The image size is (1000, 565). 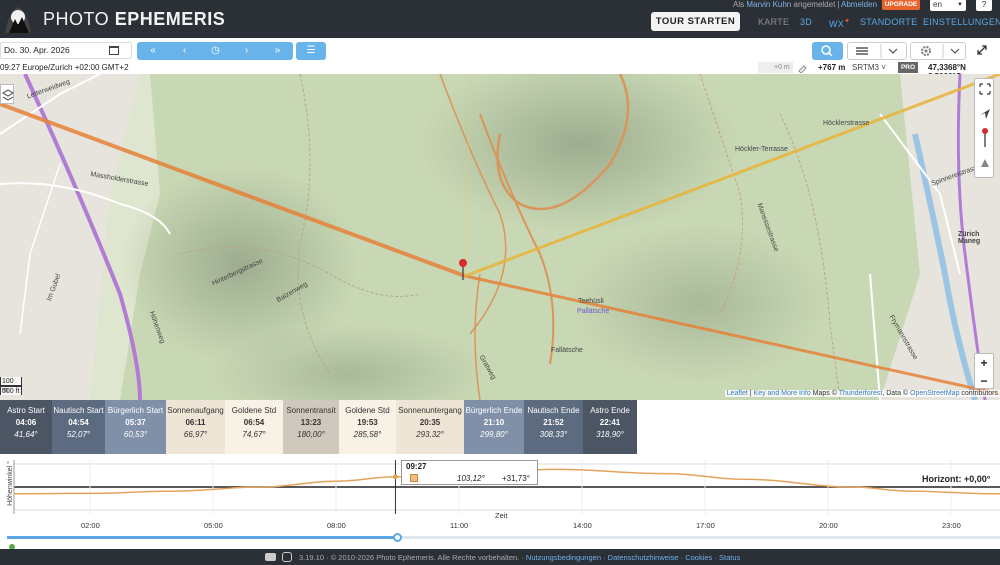 I want to click on phase-name: Astro Start, so click(x=26, y=410).